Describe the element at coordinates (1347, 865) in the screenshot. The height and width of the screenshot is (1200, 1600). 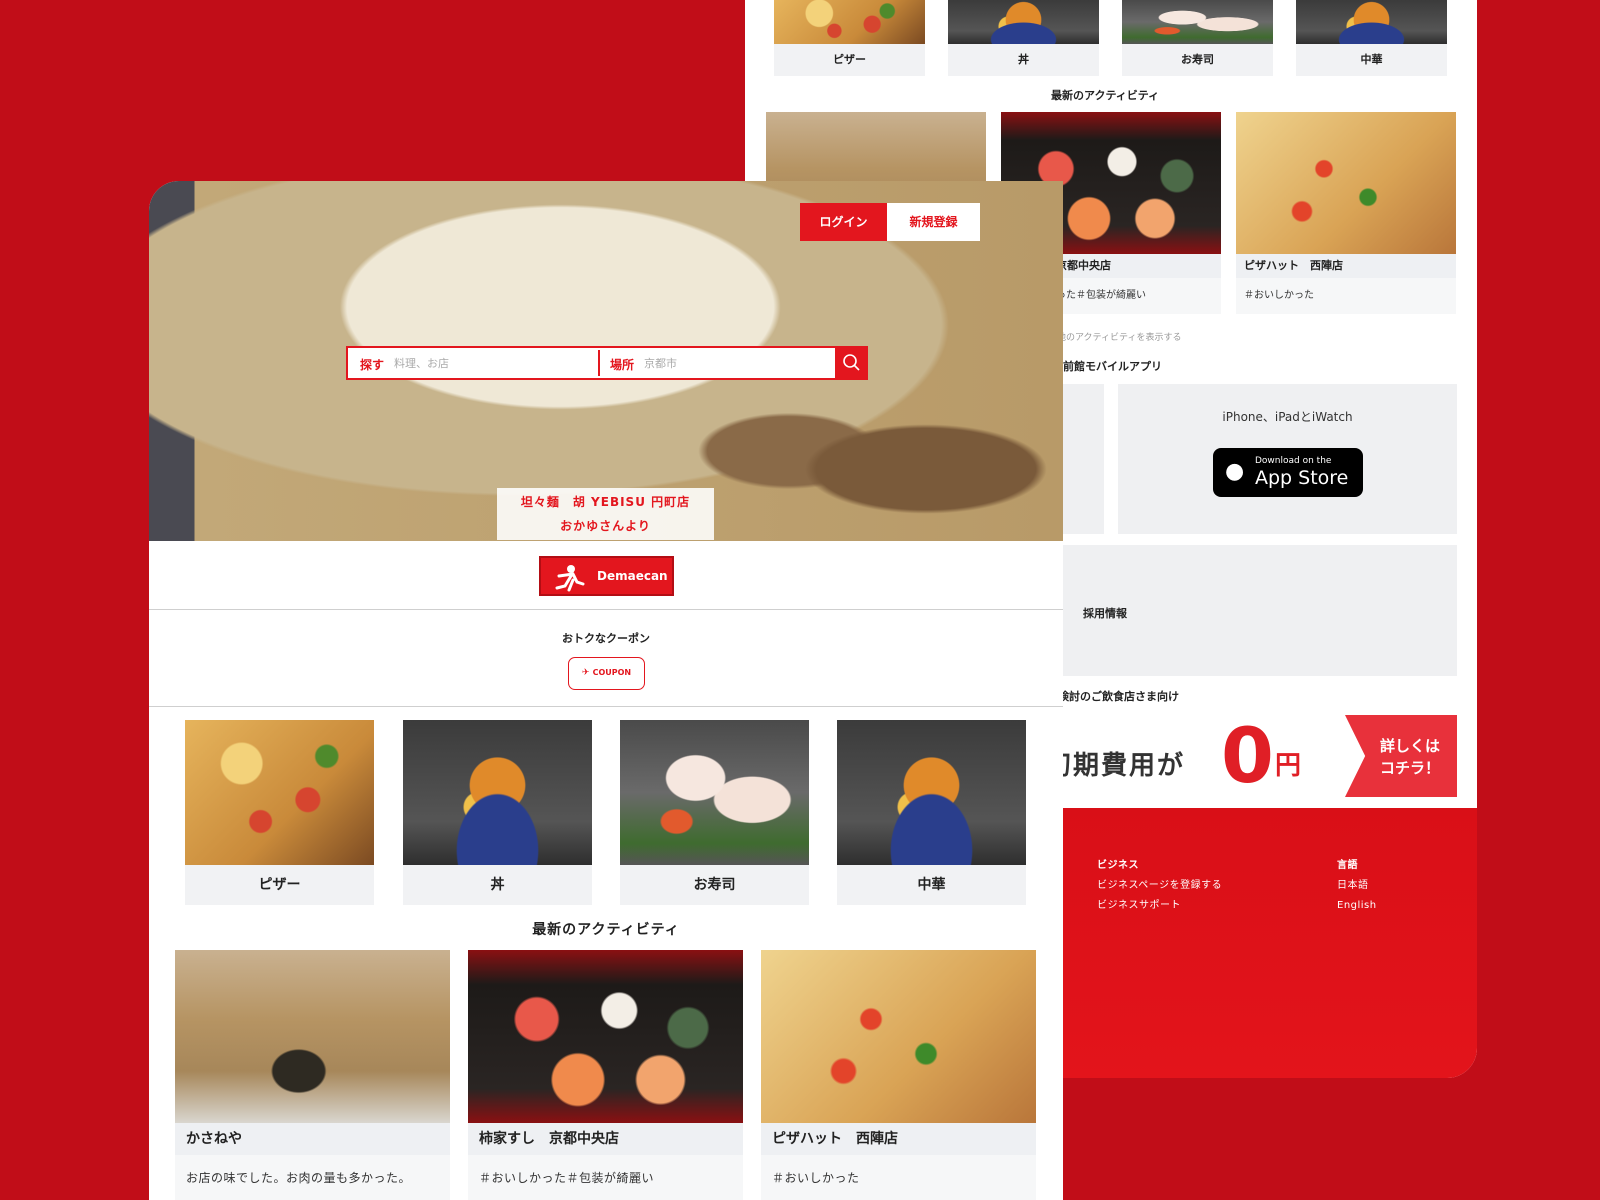
I see `footer-language-heading: 言語` at that location.